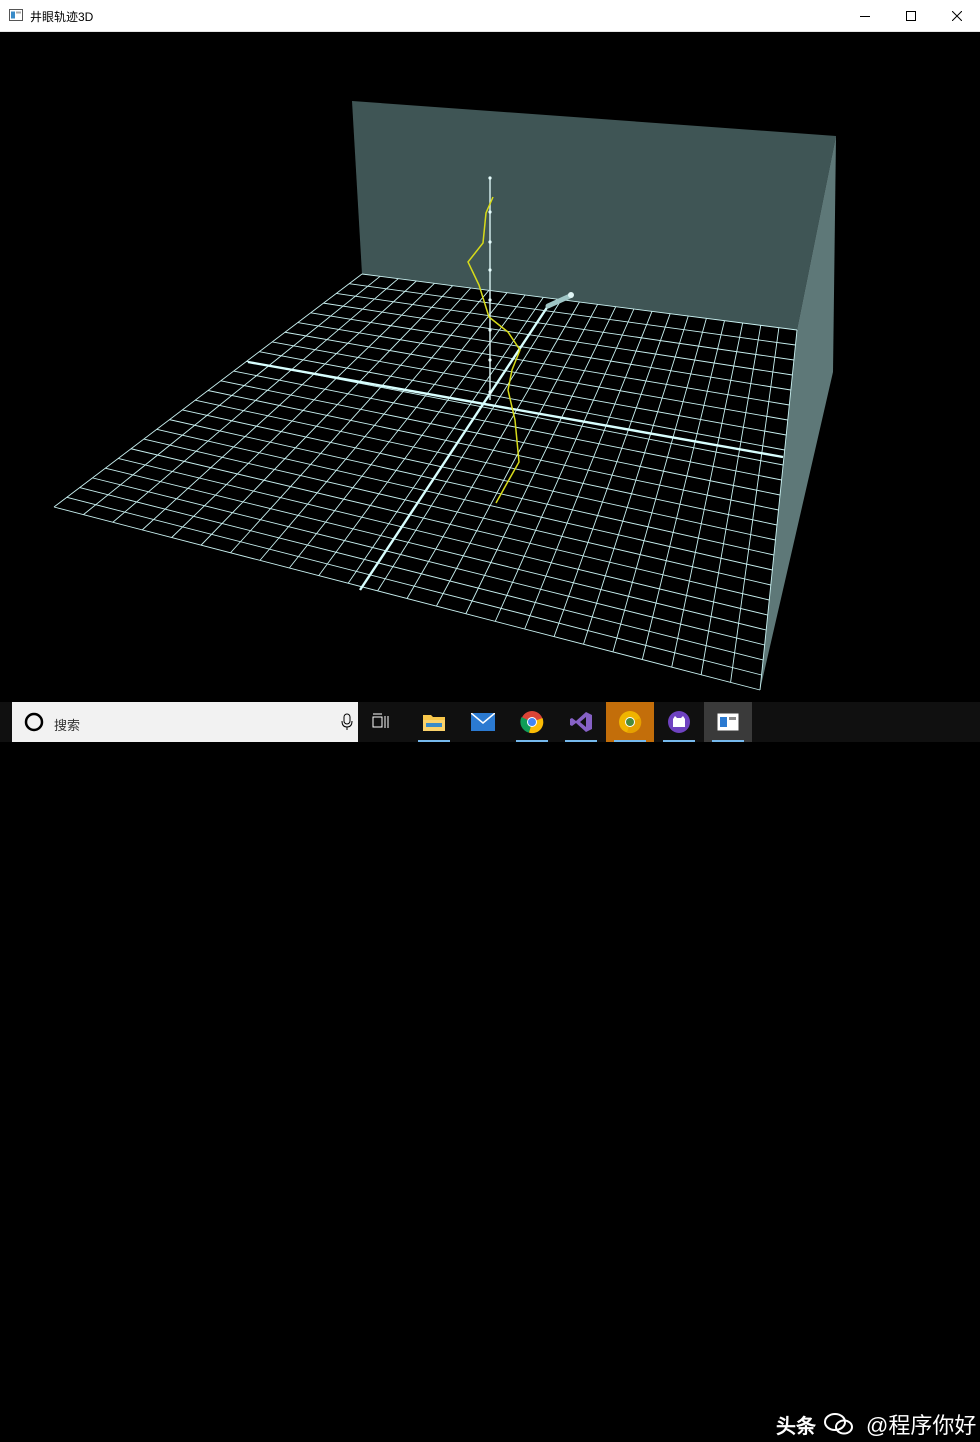 The height and width of the screenshot is (1442, 980). What do you see at coordinates (594, 215) in the screenshot?
I see `back-wall-plane` at bounding box center [594, 215].